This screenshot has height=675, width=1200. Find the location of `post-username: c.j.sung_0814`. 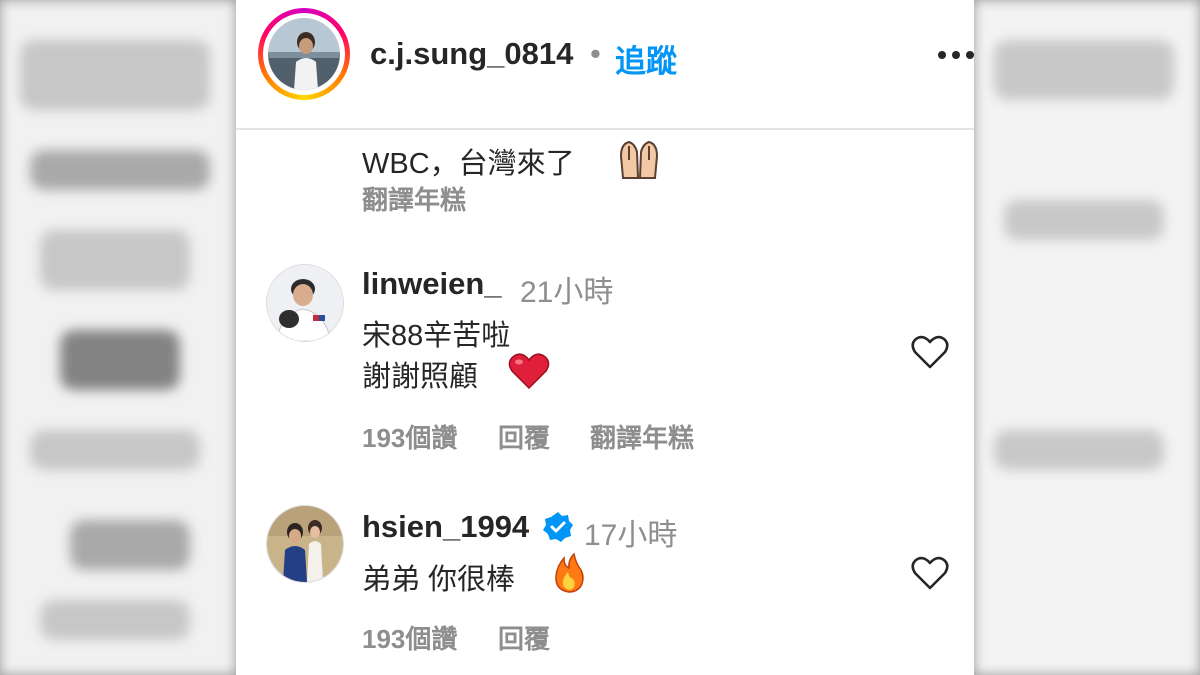

post-username: c.j.sung_0814 is located at coordinates (471, 54).